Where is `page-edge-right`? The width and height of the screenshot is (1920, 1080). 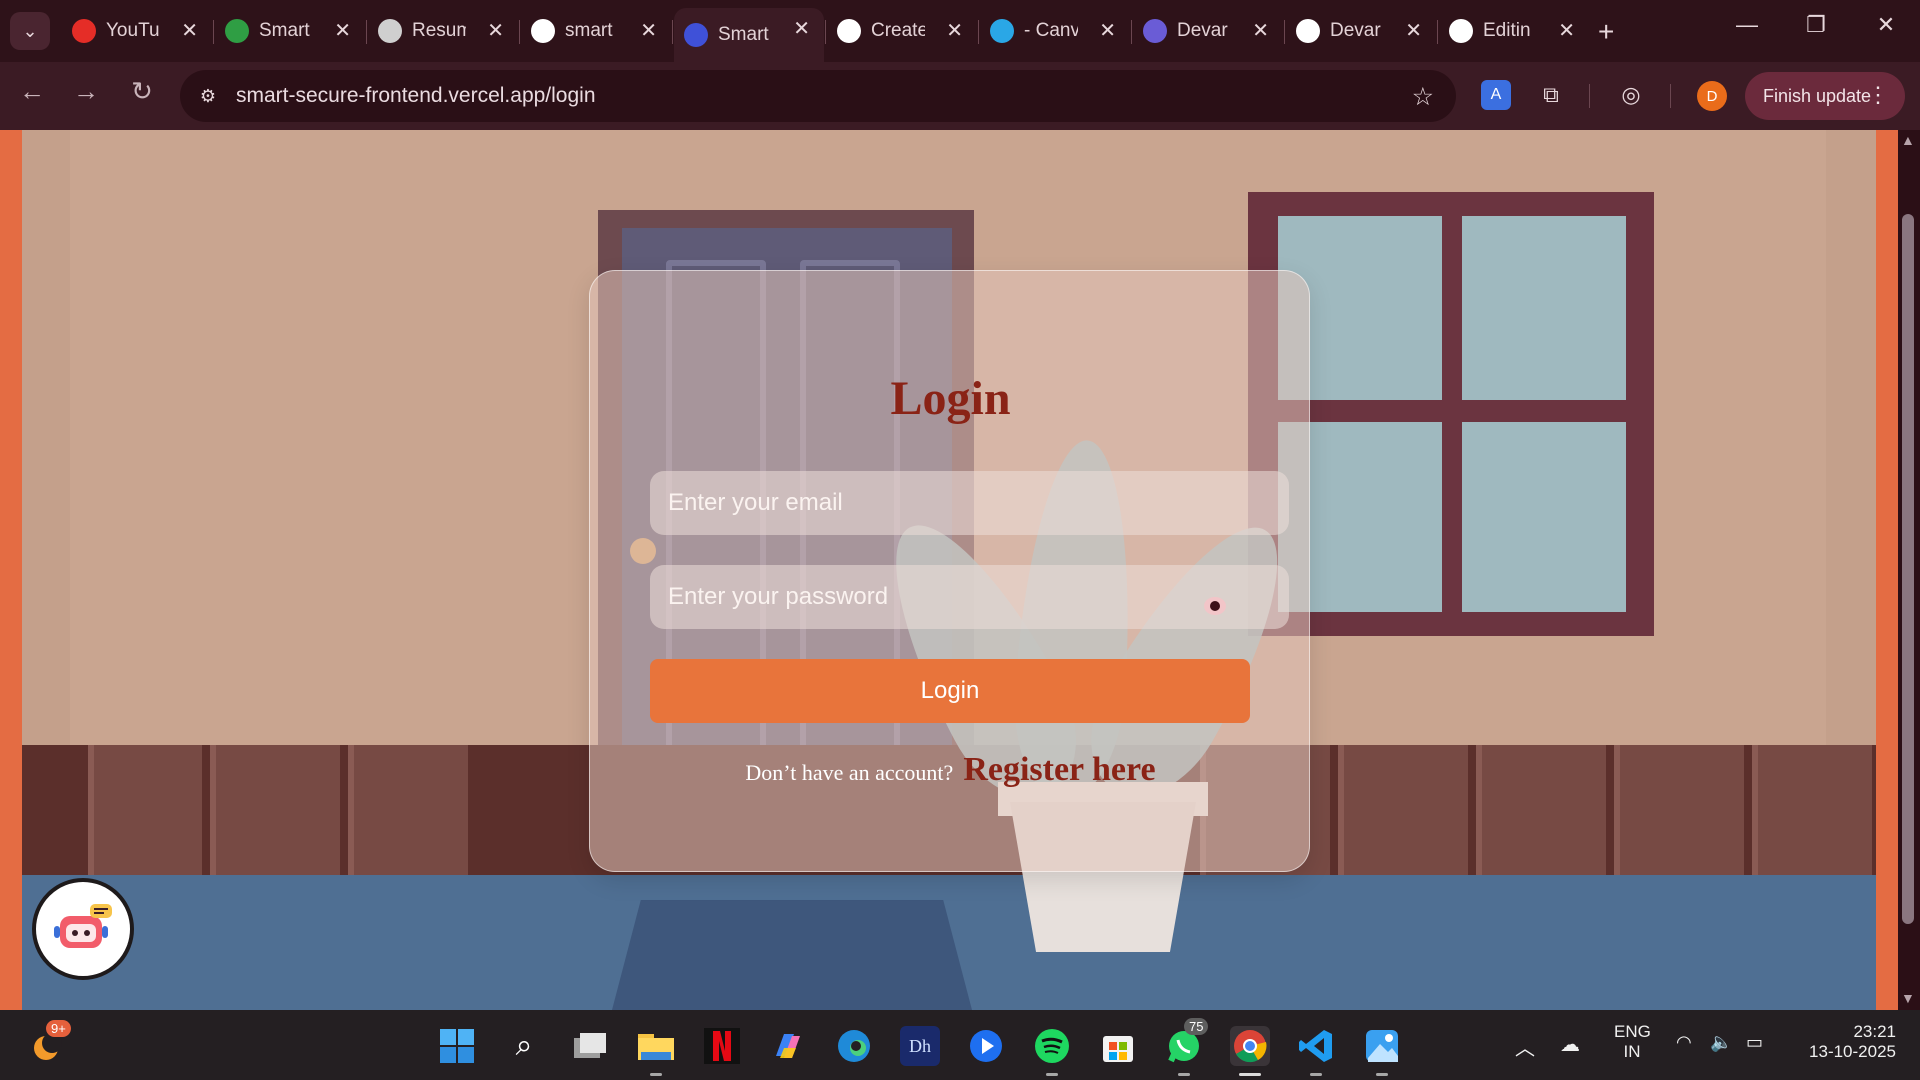 page-edge-right is located at coordinates (1887, 570).